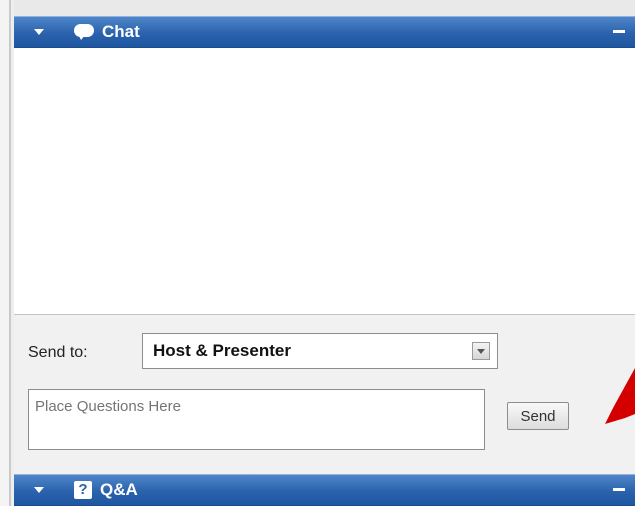 The image size is (635, 506). Describe the element at coordinates (324, 32) in the screenshot. I see `chat-panel-header: Chat` at that location.